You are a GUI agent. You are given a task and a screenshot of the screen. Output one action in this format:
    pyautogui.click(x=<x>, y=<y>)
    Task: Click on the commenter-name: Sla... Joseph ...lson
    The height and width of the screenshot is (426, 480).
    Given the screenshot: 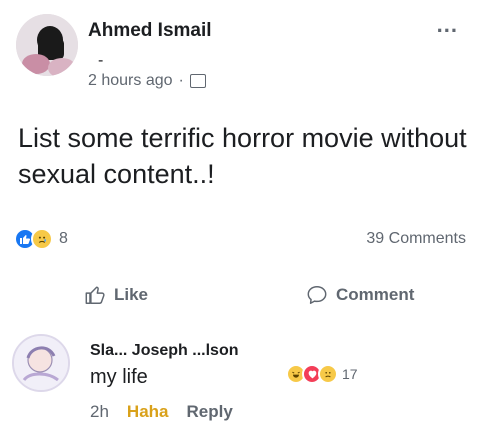 What is the action you would take?
    pyautogui.click(x=164, y=351)
    